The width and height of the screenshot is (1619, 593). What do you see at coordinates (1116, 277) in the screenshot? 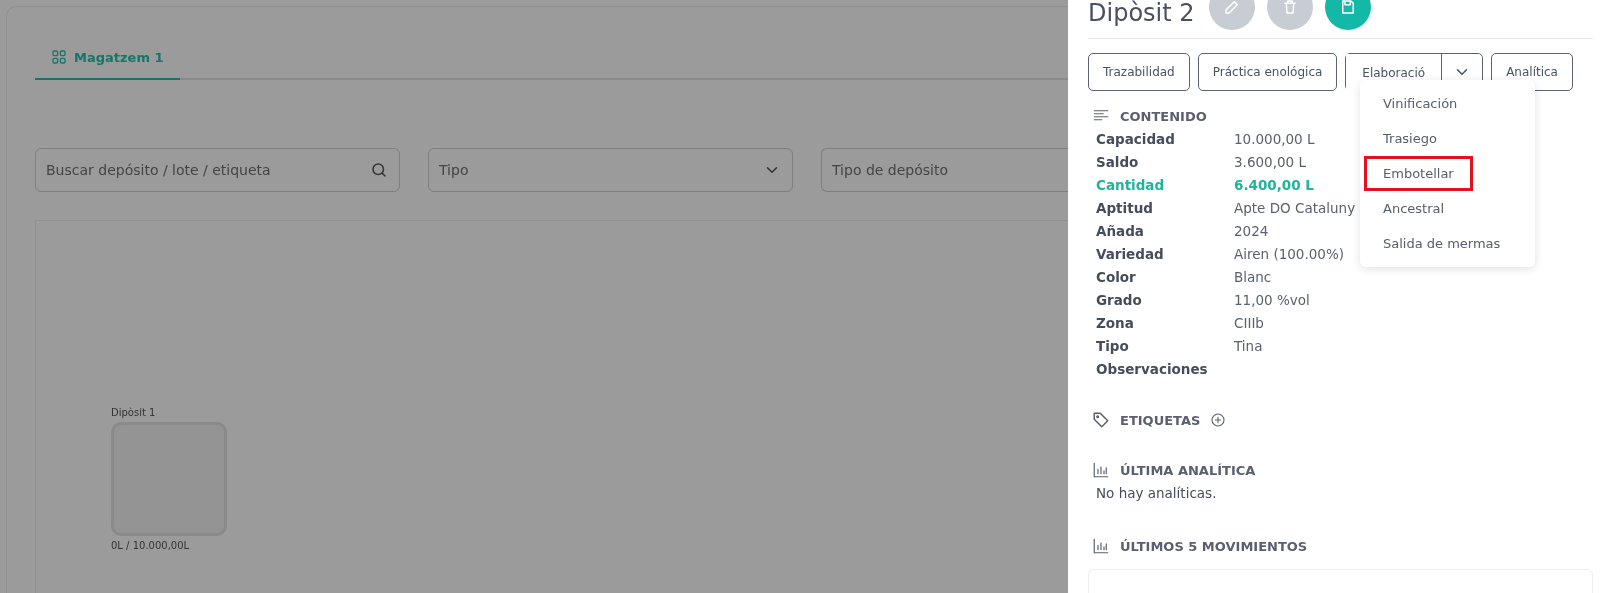
I see `field-label: Color` at bounding box center [1116, 277].